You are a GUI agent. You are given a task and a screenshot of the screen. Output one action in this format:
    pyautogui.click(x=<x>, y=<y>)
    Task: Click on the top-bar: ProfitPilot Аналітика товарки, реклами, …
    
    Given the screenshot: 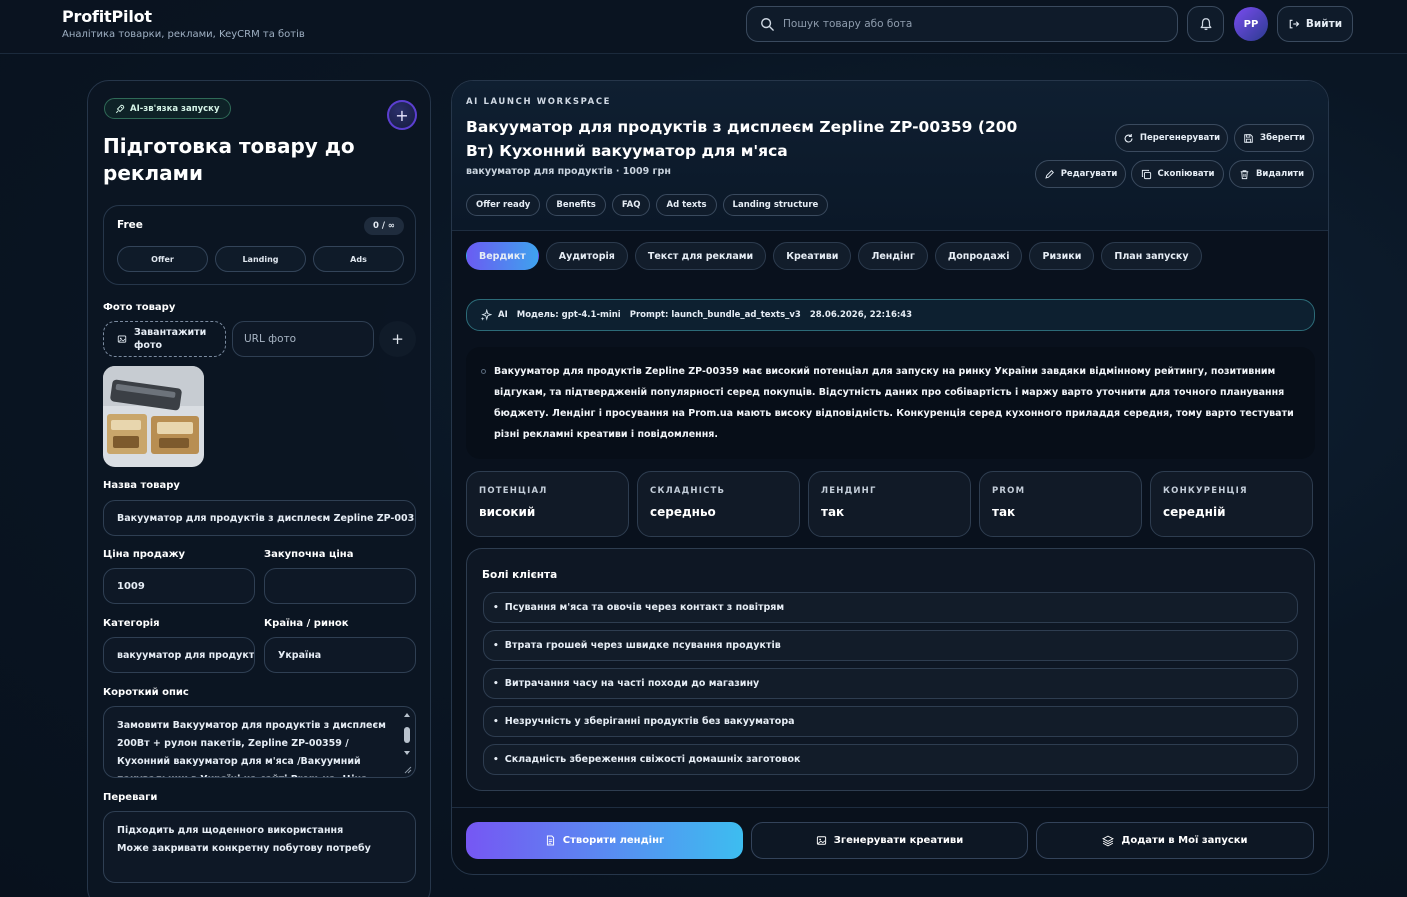 What is the action you would take?
    pyautogui.click(x=703, y=27)
    